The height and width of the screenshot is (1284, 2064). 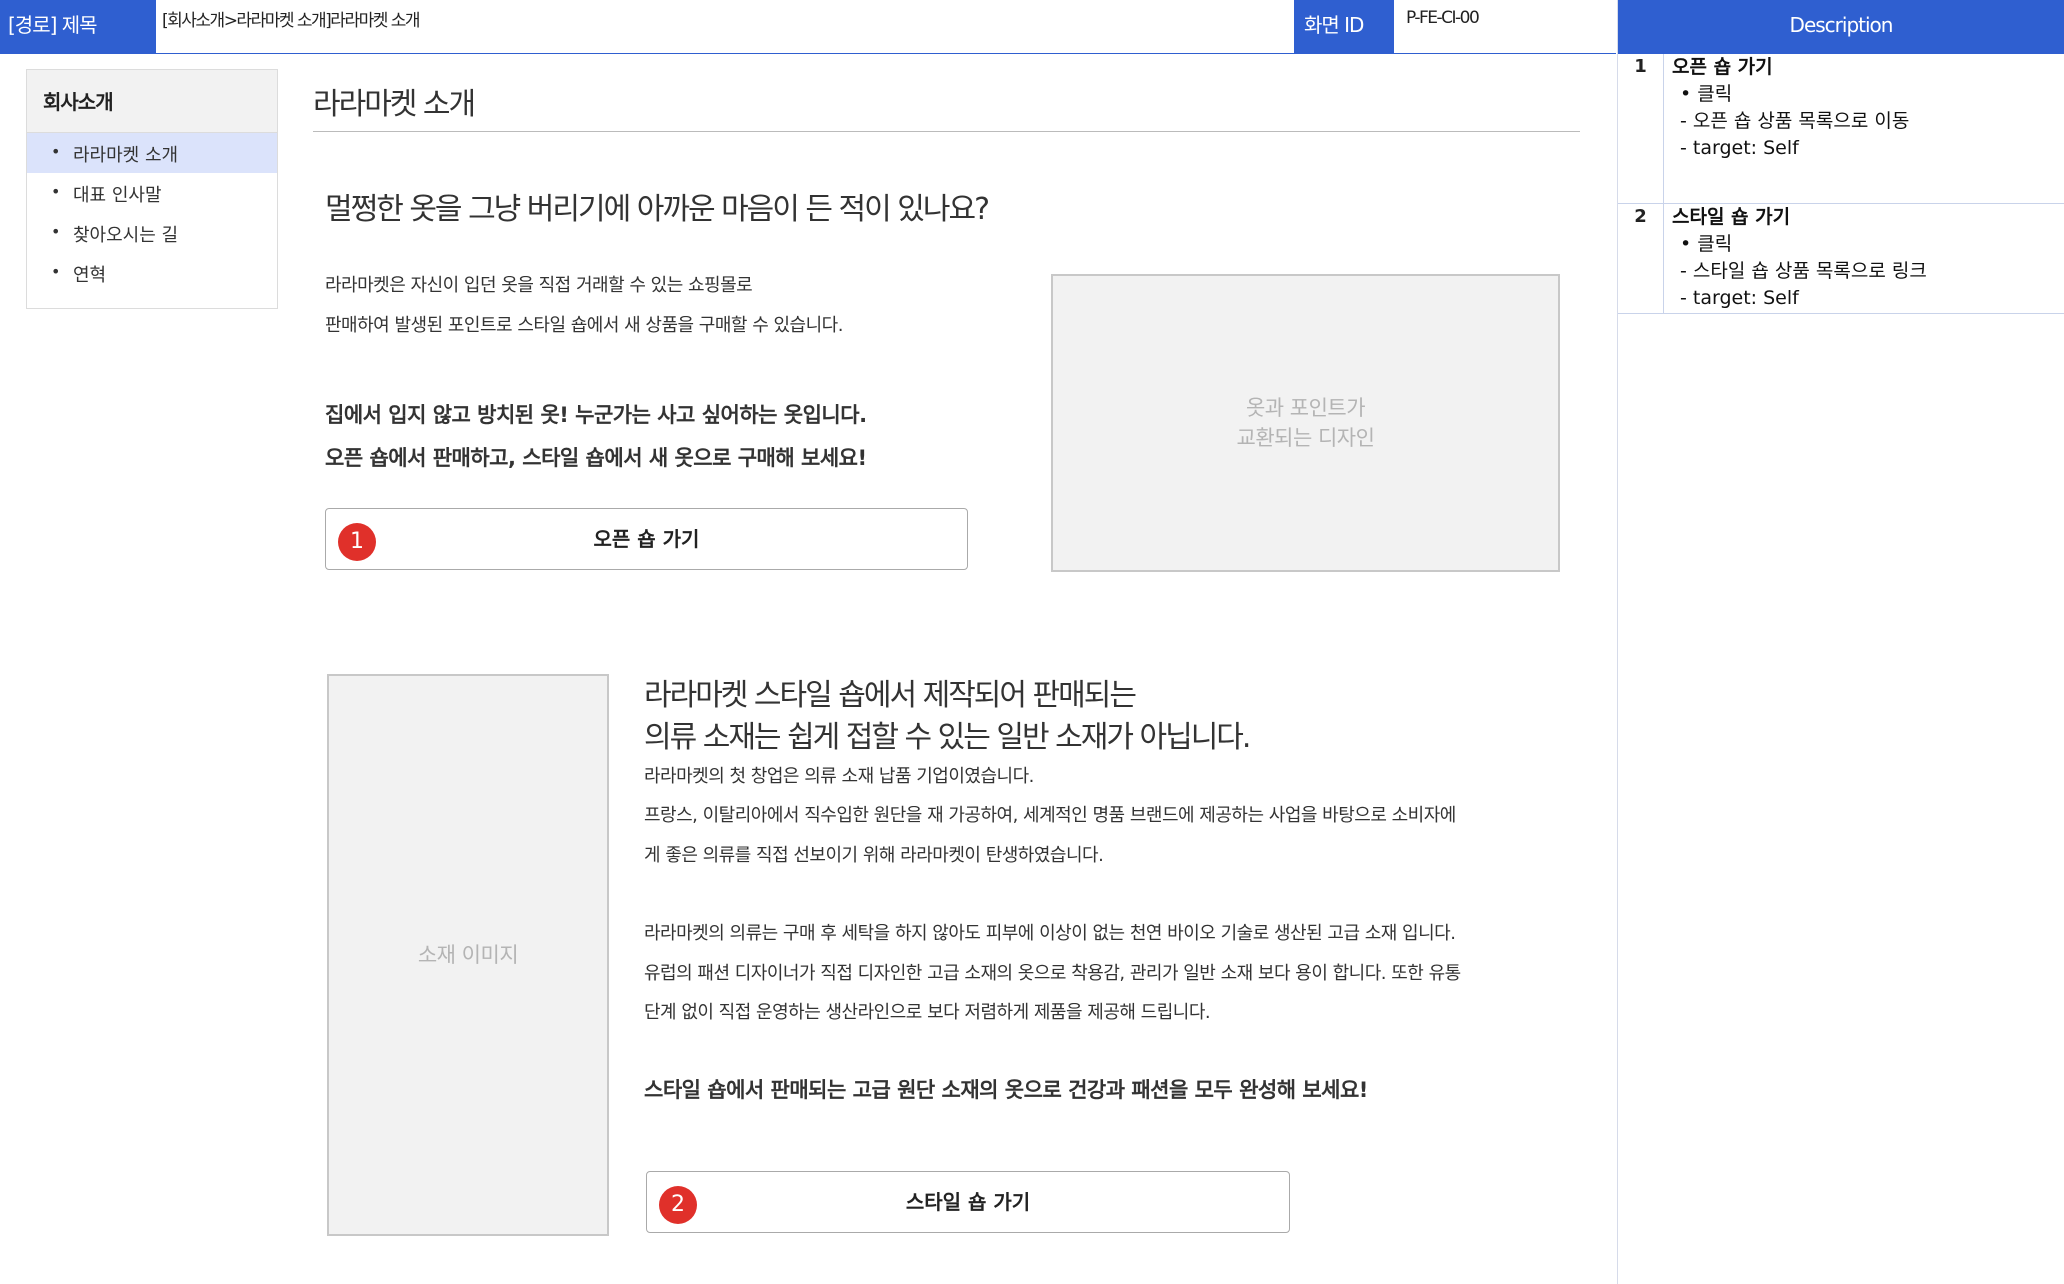 I want to click on description-heading: Description, so click(x=1841, y=27).